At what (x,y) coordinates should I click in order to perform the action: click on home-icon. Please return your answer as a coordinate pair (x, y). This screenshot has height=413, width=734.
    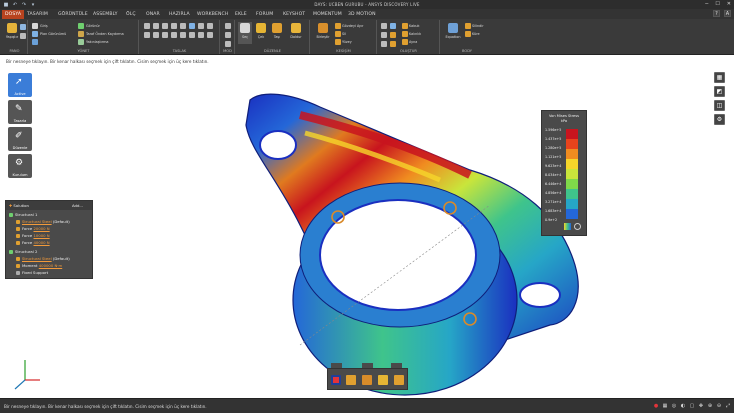
    Looking at the image, I should click on (35, 26).